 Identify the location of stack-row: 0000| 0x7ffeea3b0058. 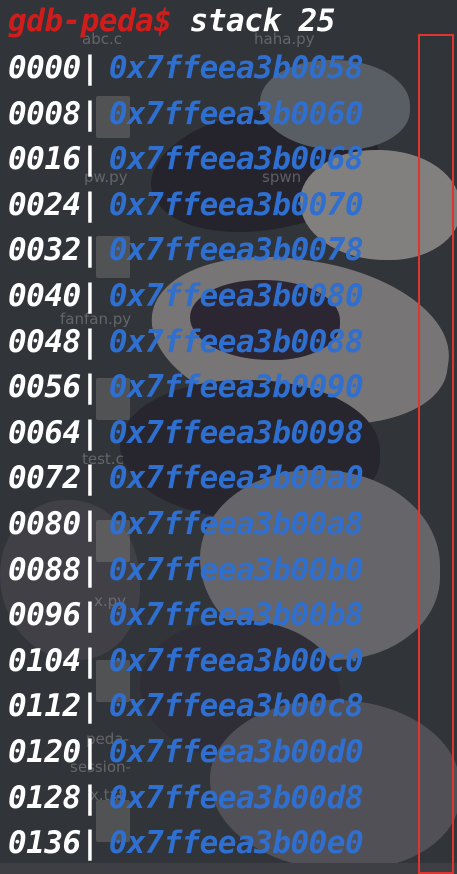
(186, 72).